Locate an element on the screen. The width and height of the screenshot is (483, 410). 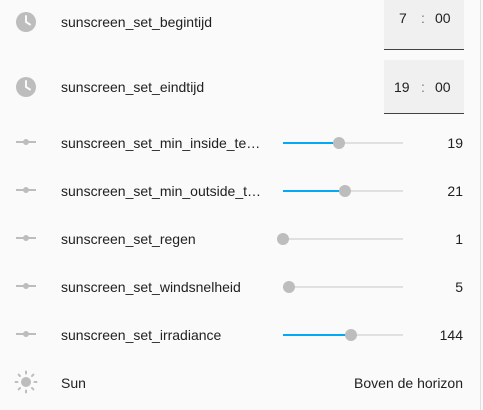
row-label: sunscreen_set_begintijd is located at coordinates (136, 22).